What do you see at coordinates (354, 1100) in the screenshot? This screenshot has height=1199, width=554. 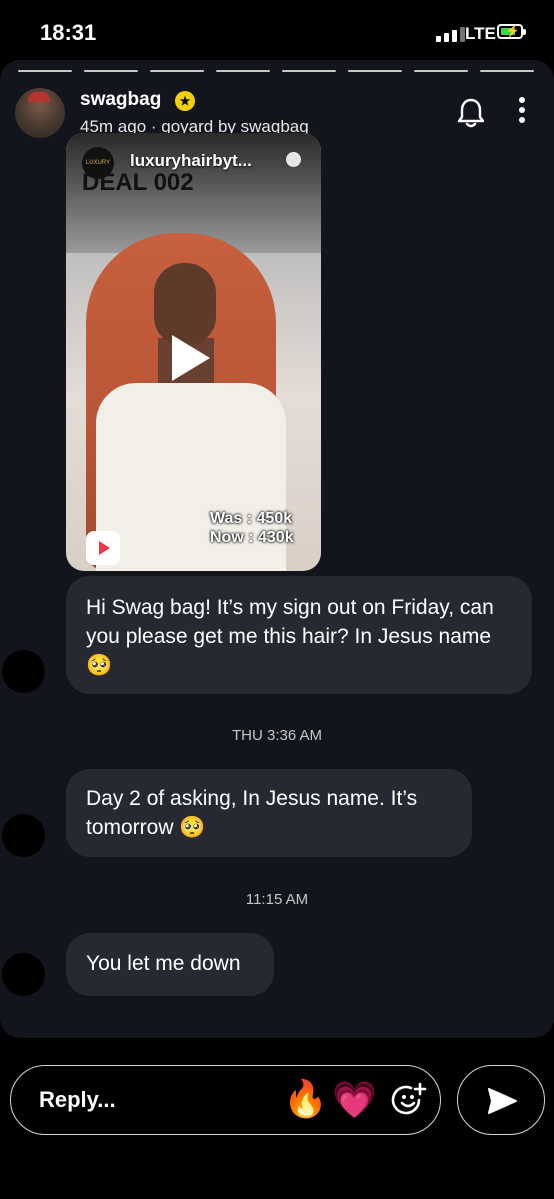 I see `heart-reaction-icon: 💗` at bounding box center [354, 1100].